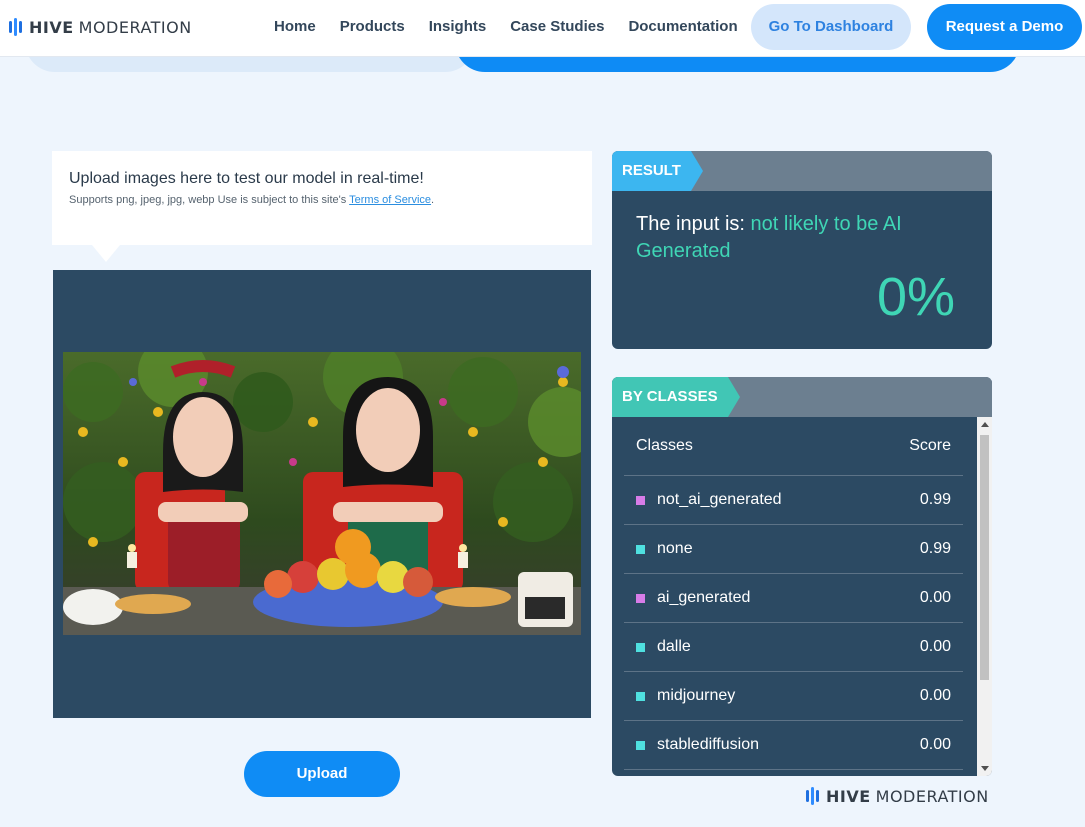 The width and height of the screenshot is (1085, 827). What do you see at coordinates (848, 796) in the screenshot?
I see `footer-logo-text-bold: HIVE` at bounding box center [848, 796].